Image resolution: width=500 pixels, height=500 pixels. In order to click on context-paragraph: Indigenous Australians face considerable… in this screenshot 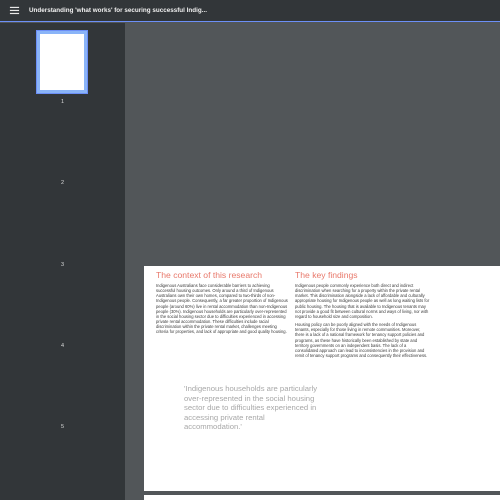, I will do `click(222, 309)`.